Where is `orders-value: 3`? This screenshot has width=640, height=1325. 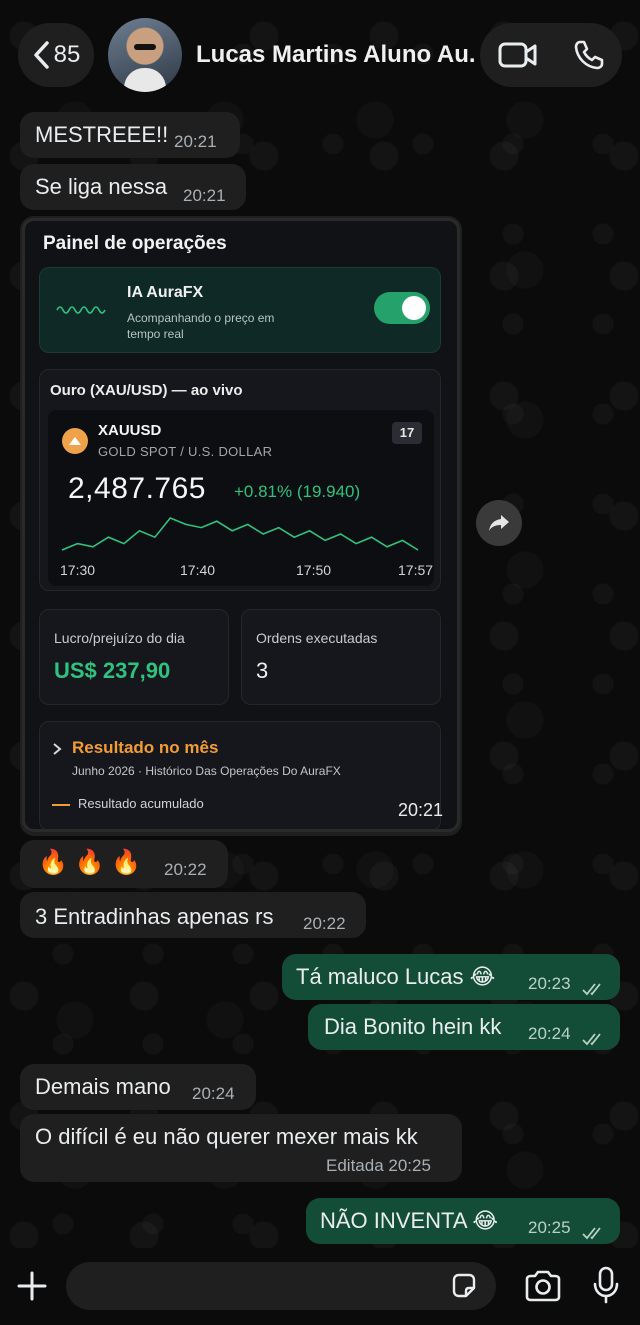
orders-value: 3 is located at coordinates (262, 670).